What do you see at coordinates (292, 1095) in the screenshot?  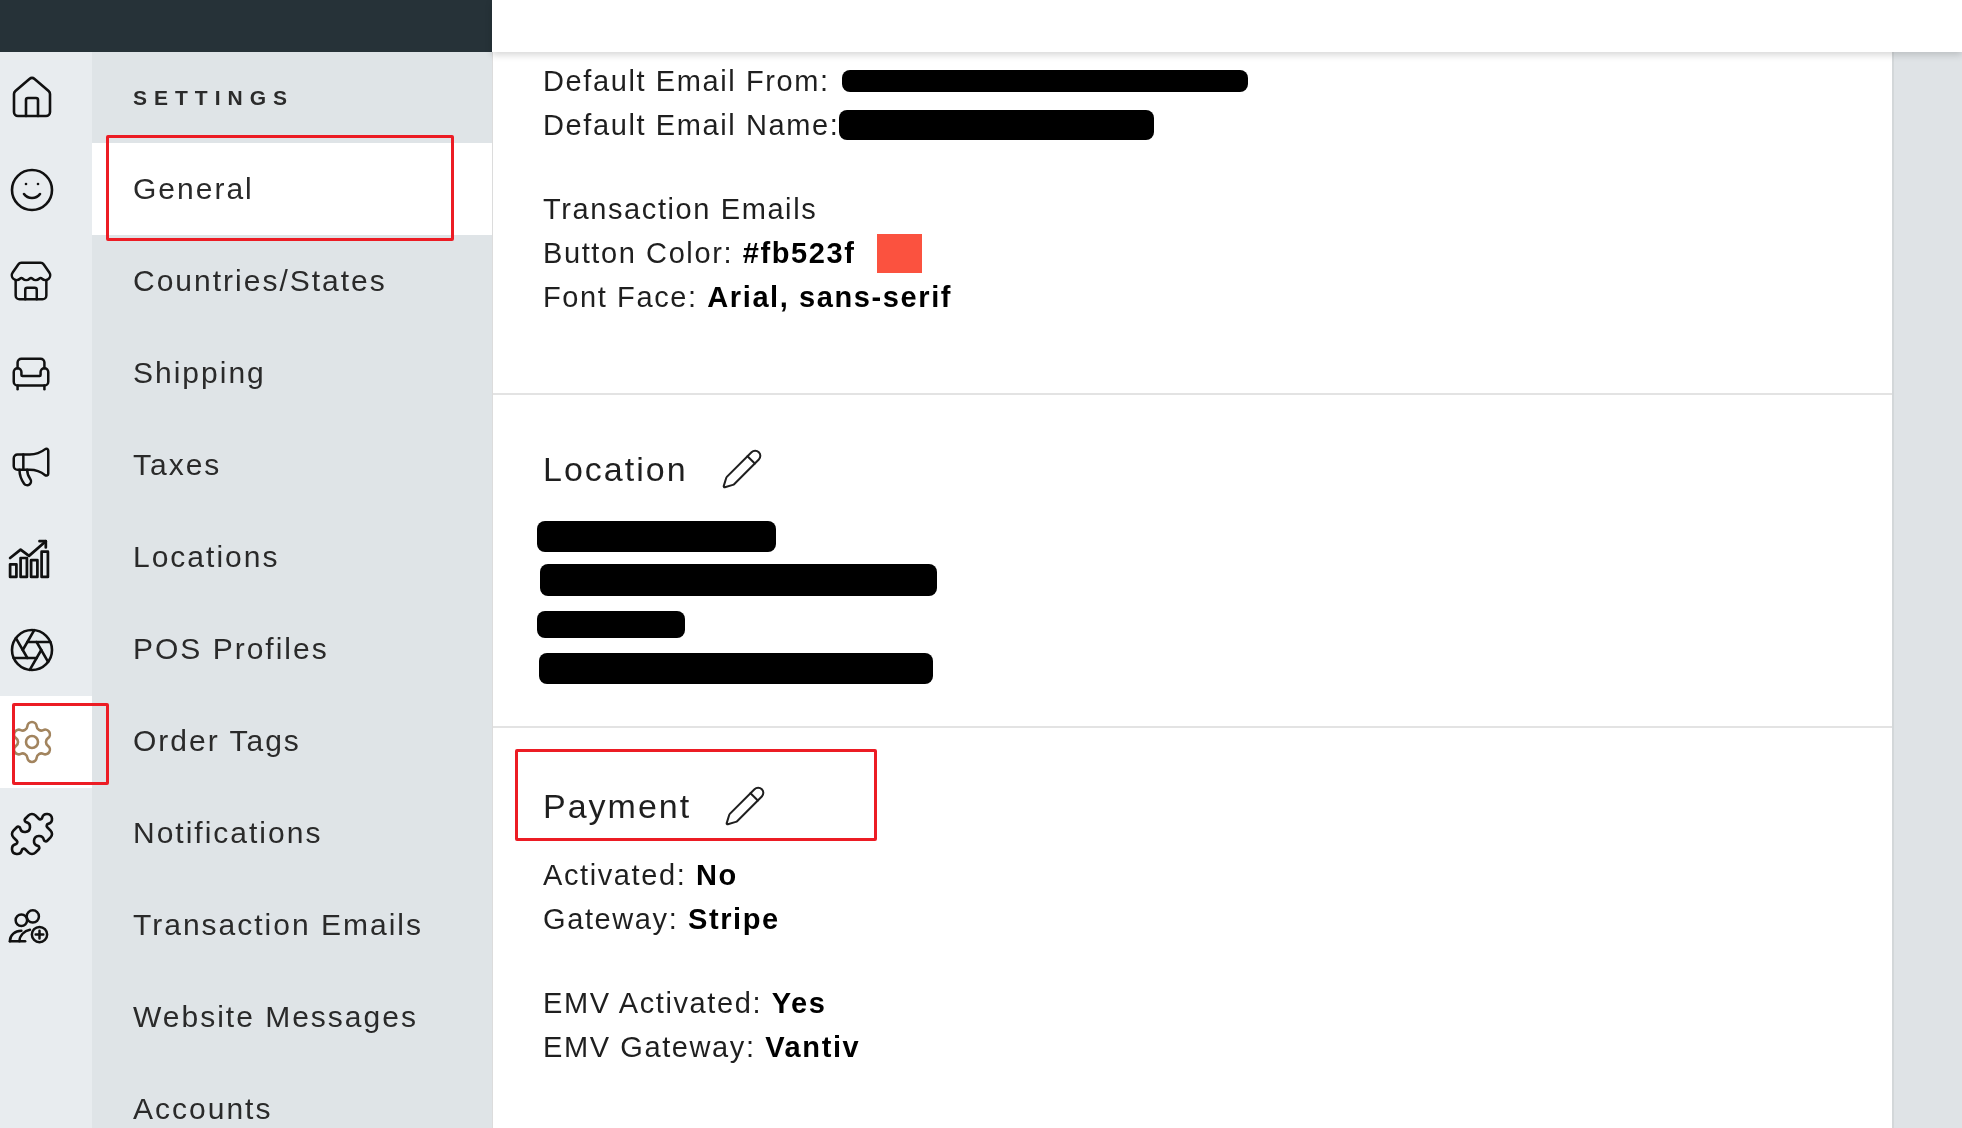 I see `nav-item: Accounts` at bounding box center [292, 1095].